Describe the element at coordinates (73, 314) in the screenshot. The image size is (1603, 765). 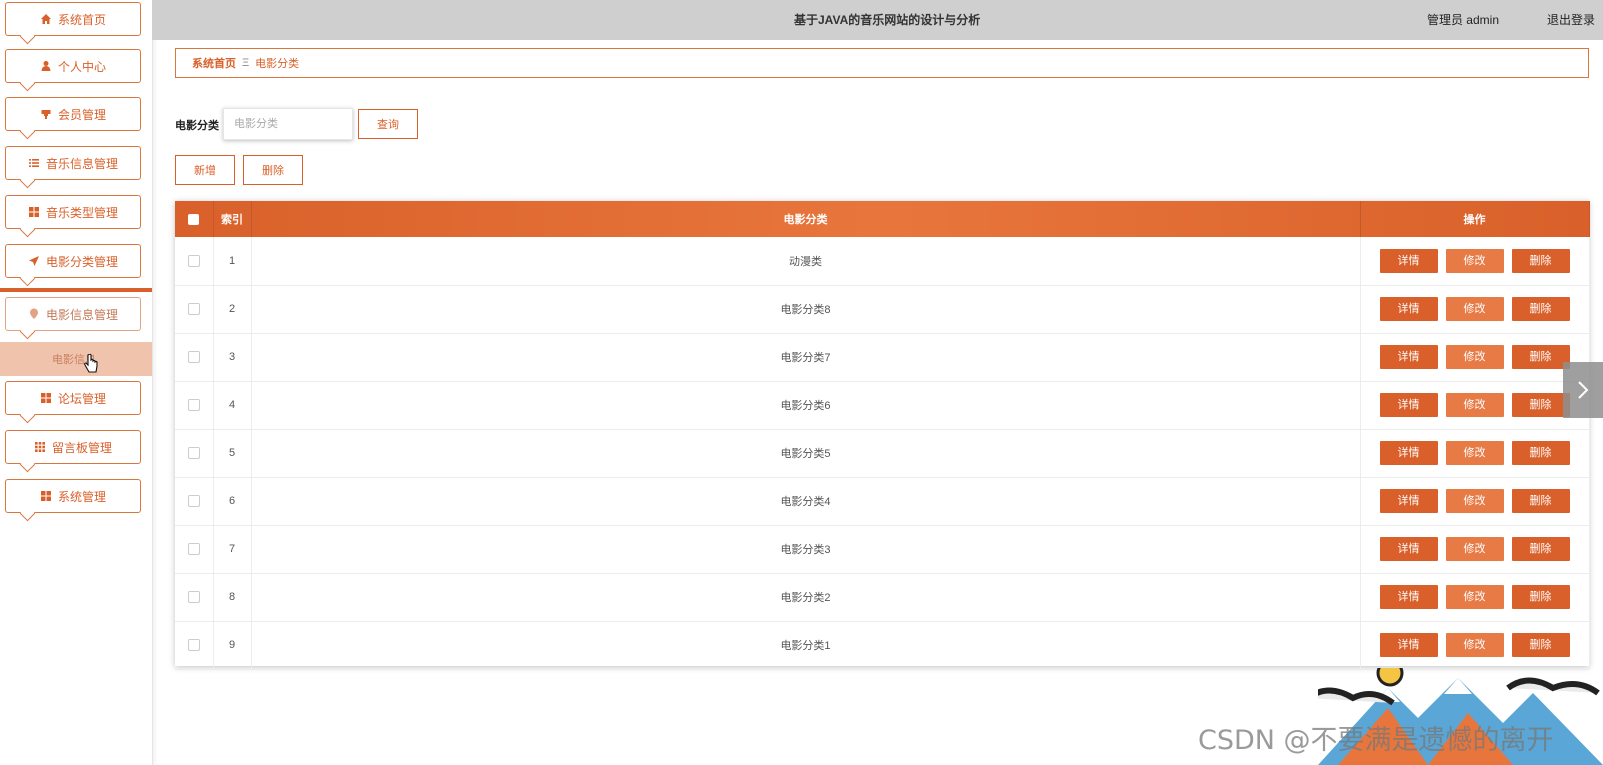
I see `sidebar-item-7: 电影信息管理` at that location.